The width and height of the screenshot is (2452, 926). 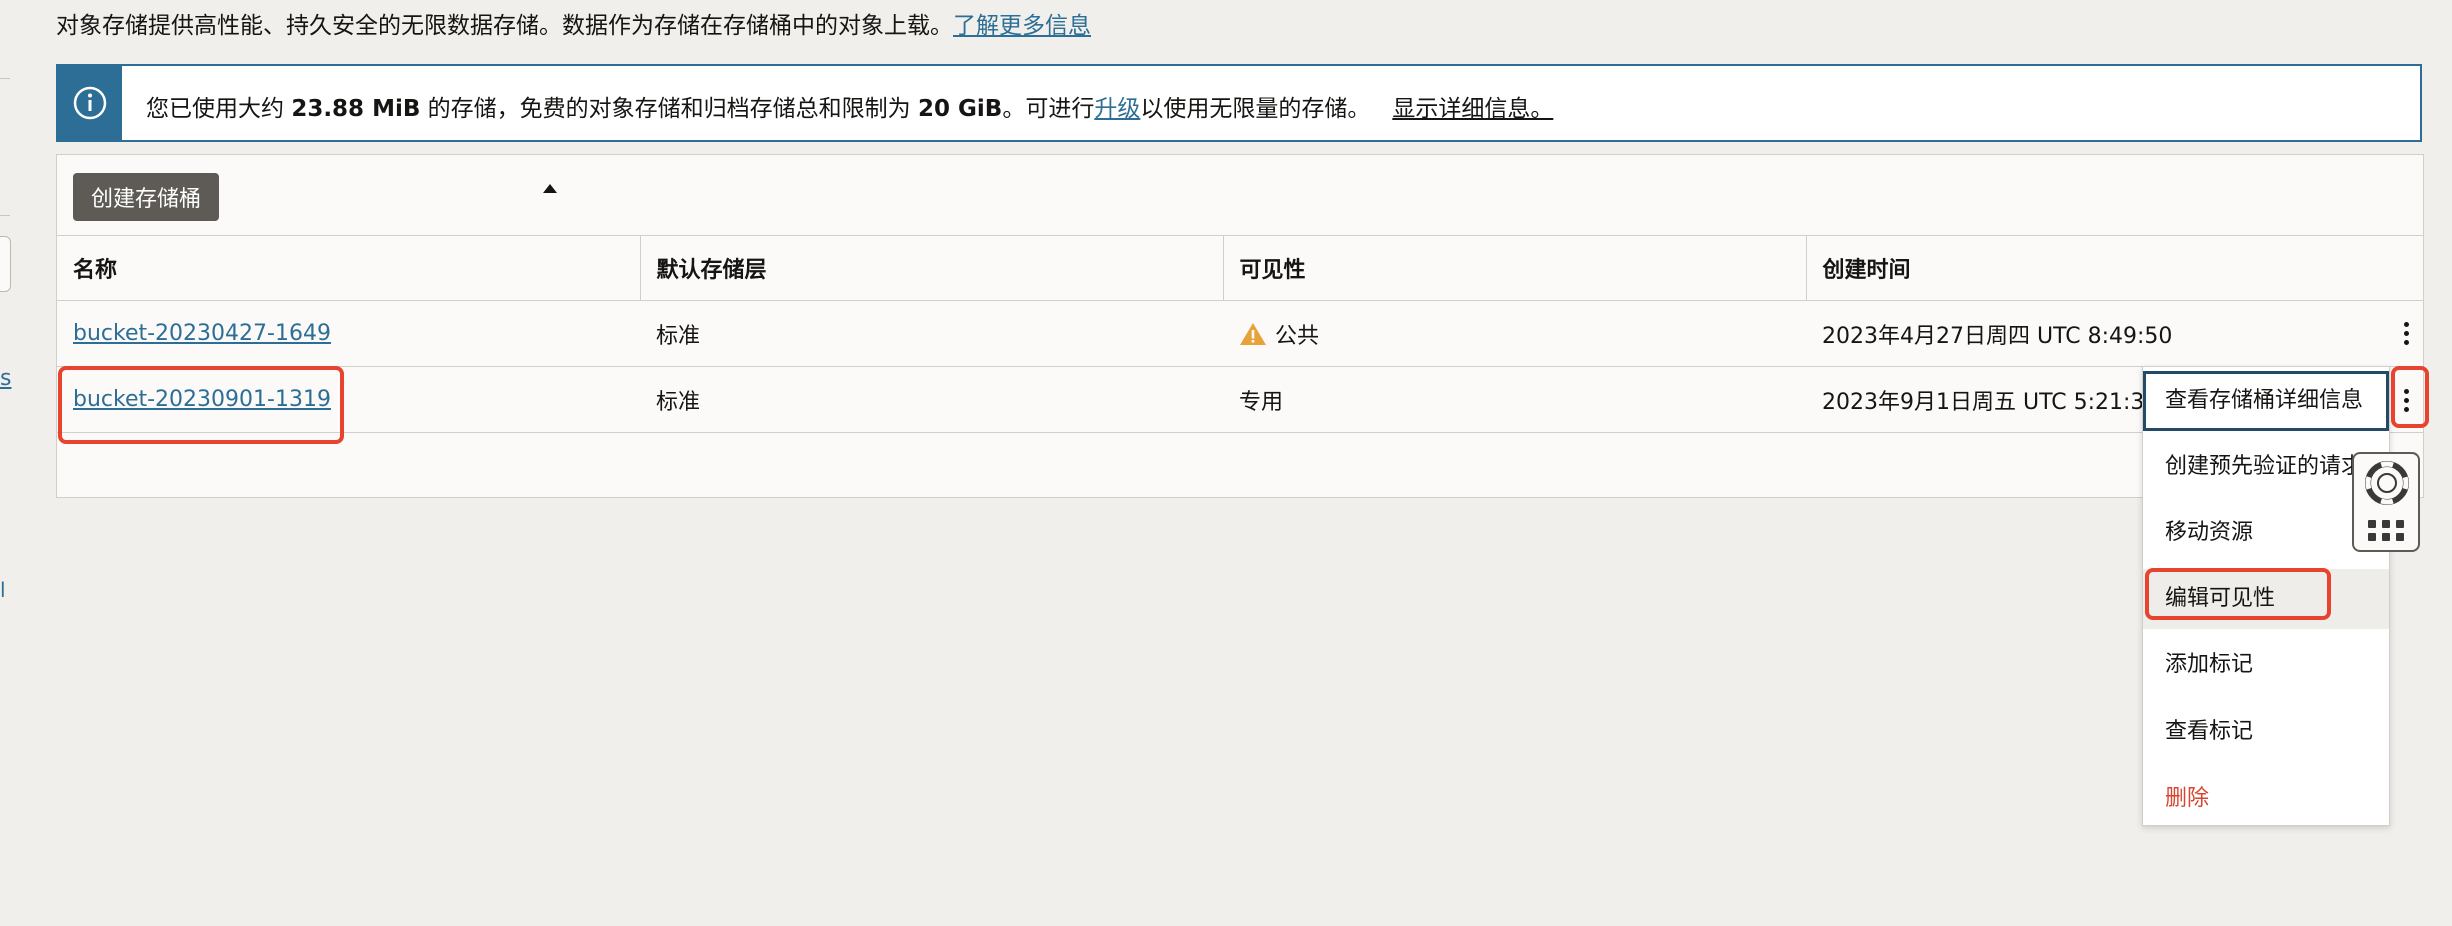 I want to click on usage-text: 。可进行, so click(x=1048, y=109).